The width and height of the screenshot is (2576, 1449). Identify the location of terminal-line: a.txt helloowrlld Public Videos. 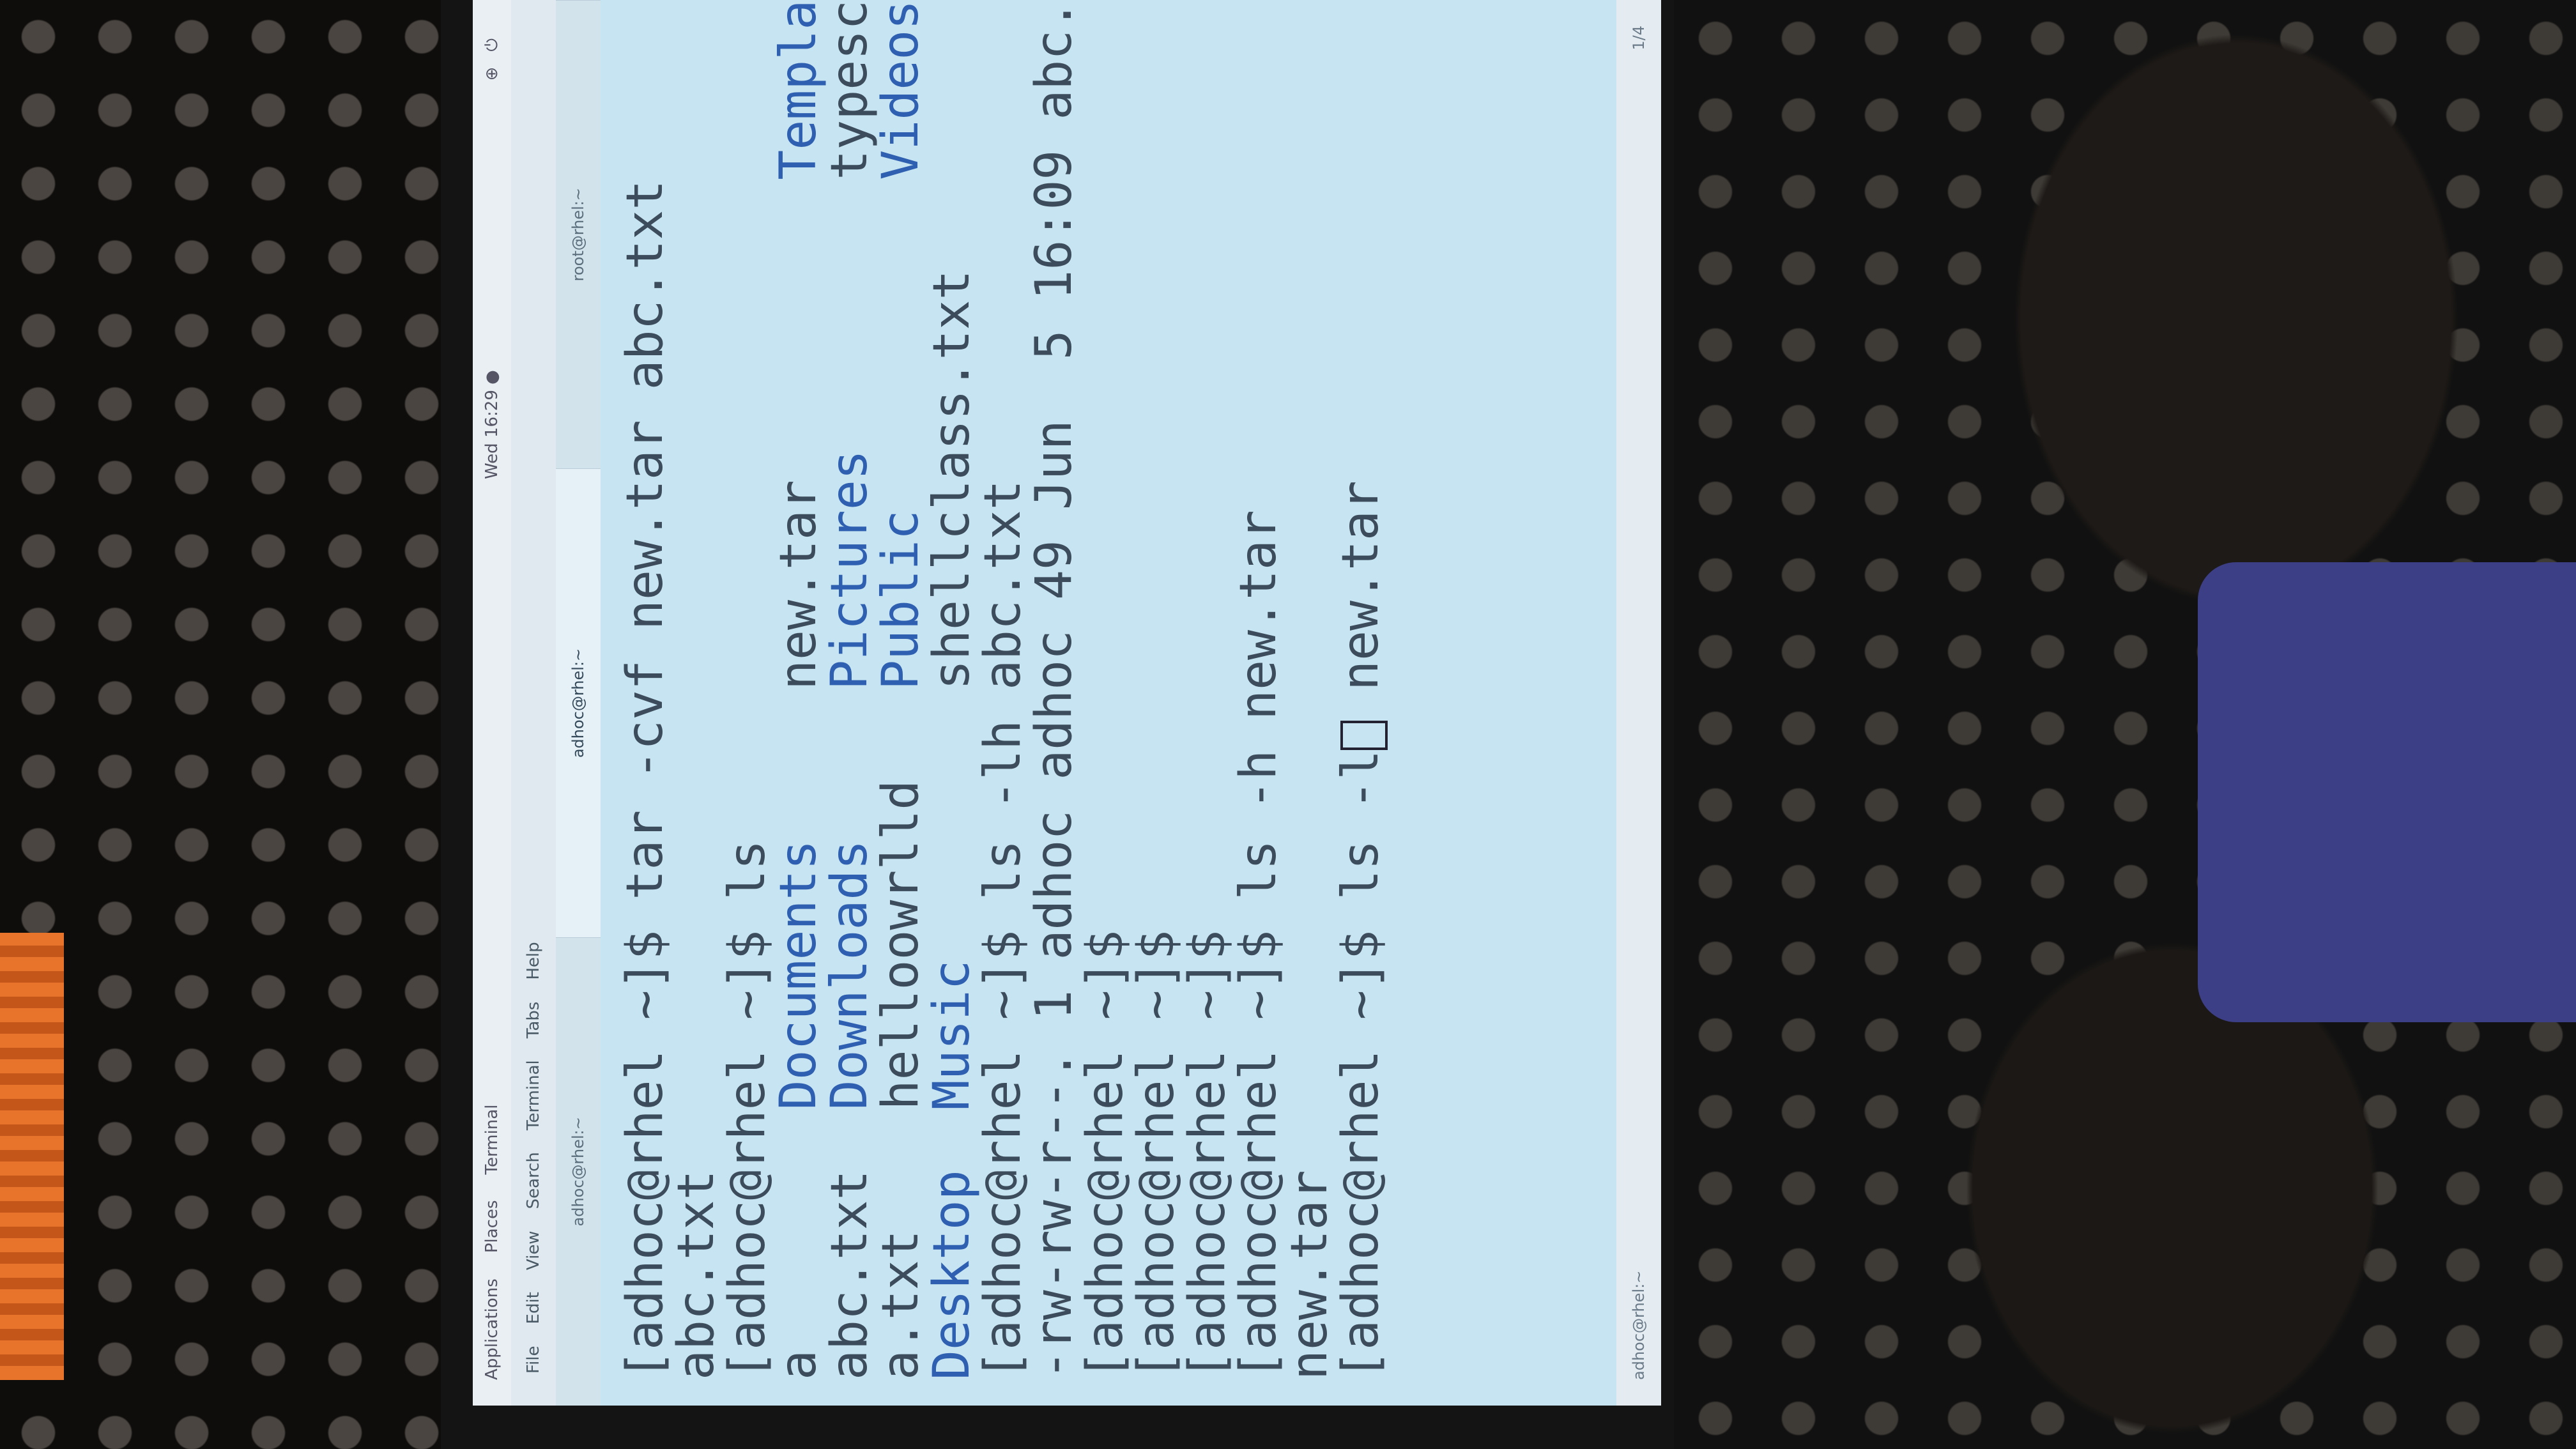
(901, 690).